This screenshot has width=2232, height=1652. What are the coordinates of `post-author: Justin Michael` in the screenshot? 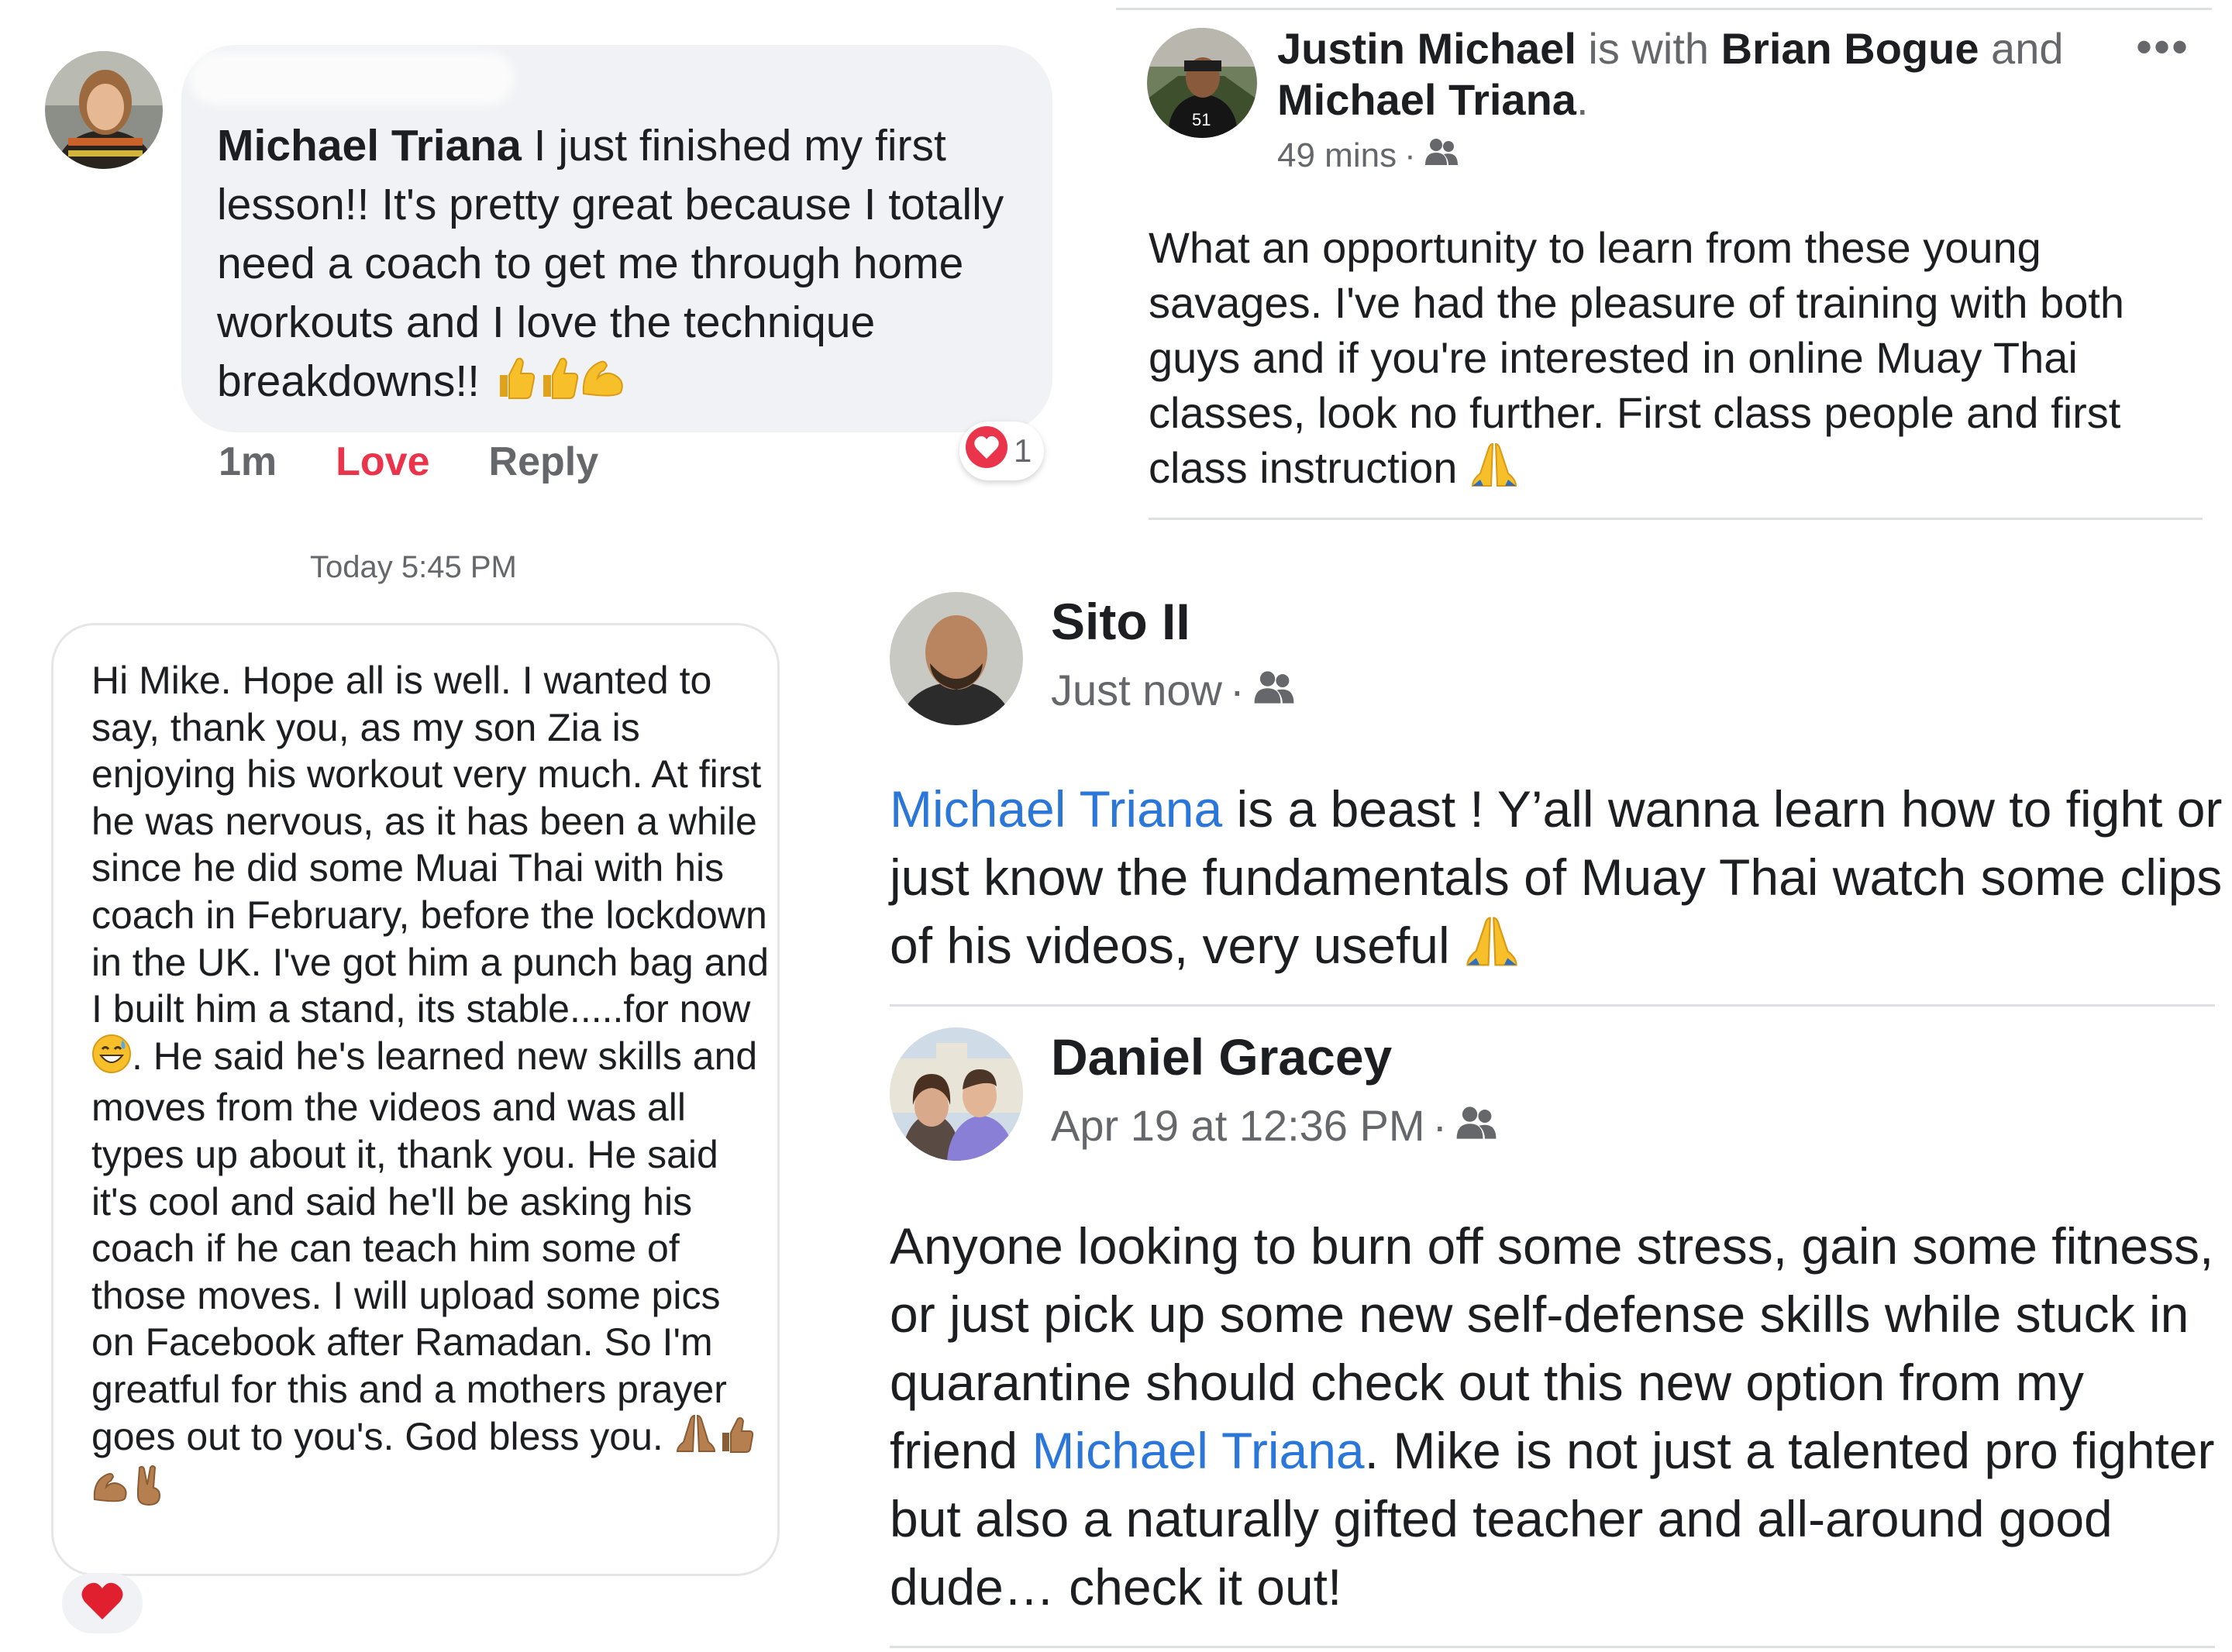 It's located at (1426, 48).